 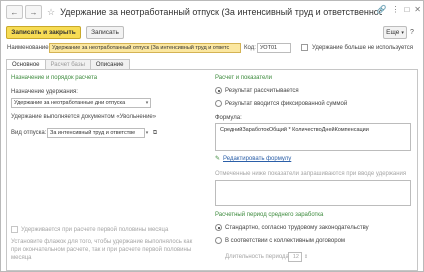 I want to click on open-icon: ⧉, so click(x=155, y=133).